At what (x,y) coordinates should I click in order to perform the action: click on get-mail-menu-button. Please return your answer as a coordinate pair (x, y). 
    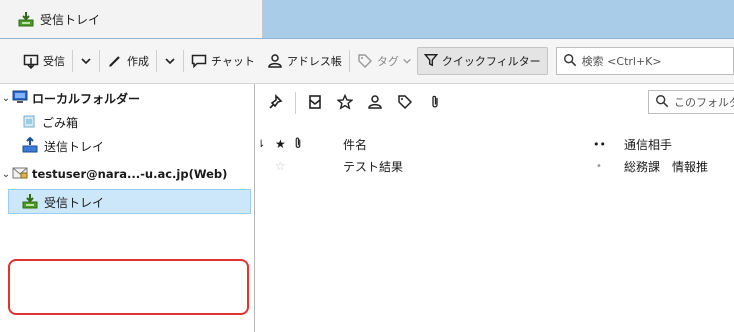
    Looking at the image, I should click on (86, 61).